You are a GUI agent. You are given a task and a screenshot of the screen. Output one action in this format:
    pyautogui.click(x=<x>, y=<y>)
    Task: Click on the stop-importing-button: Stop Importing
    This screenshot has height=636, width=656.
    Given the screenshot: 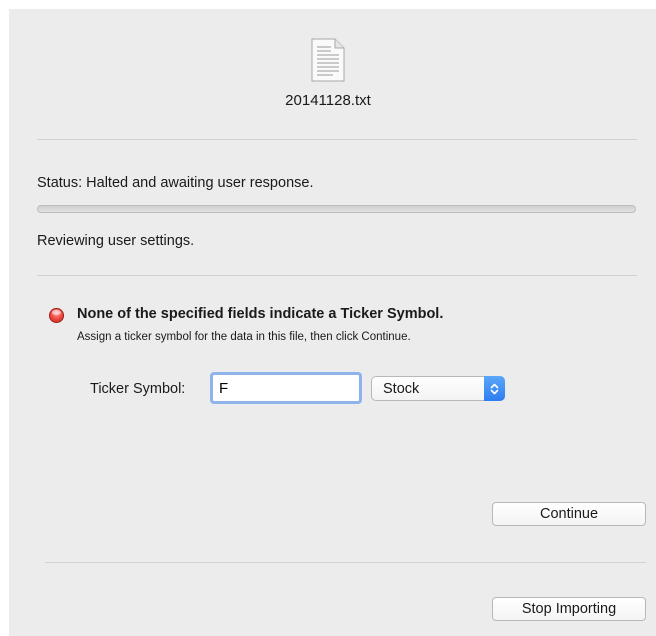 What is the action you would take?
    pyautogui.click(x=569, y=609)
    